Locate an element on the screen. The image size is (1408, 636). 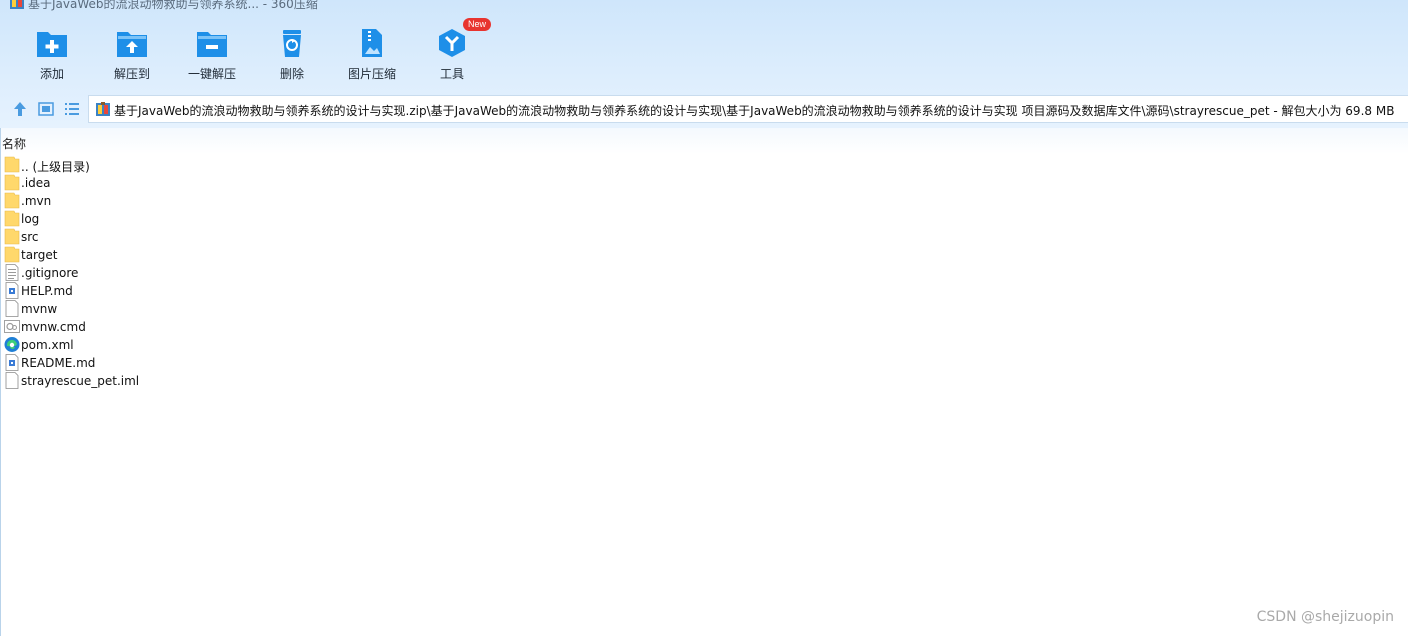
tools-icon is located at coordinates (452, 43).